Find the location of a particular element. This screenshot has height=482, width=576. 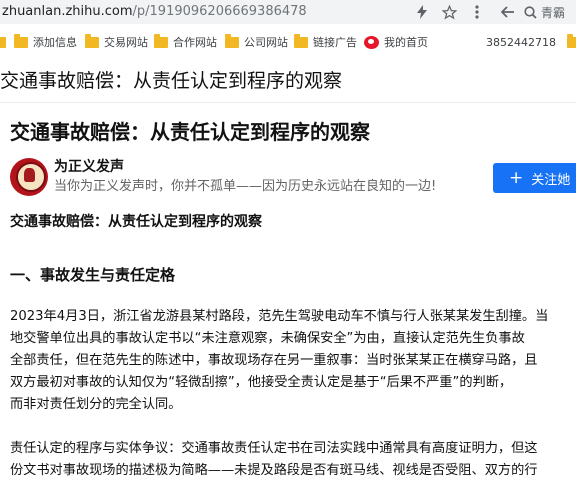

header-title-text: 交通事故赔偿：从责任认定到程序的观察 is located at coordinates (171, 81).